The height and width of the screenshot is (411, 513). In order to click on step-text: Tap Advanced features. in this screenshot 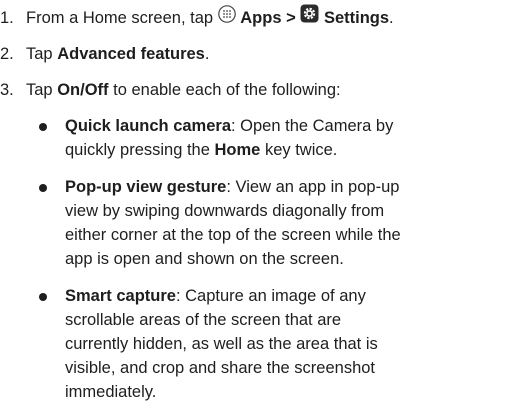, I will do `click(118, 54)`.